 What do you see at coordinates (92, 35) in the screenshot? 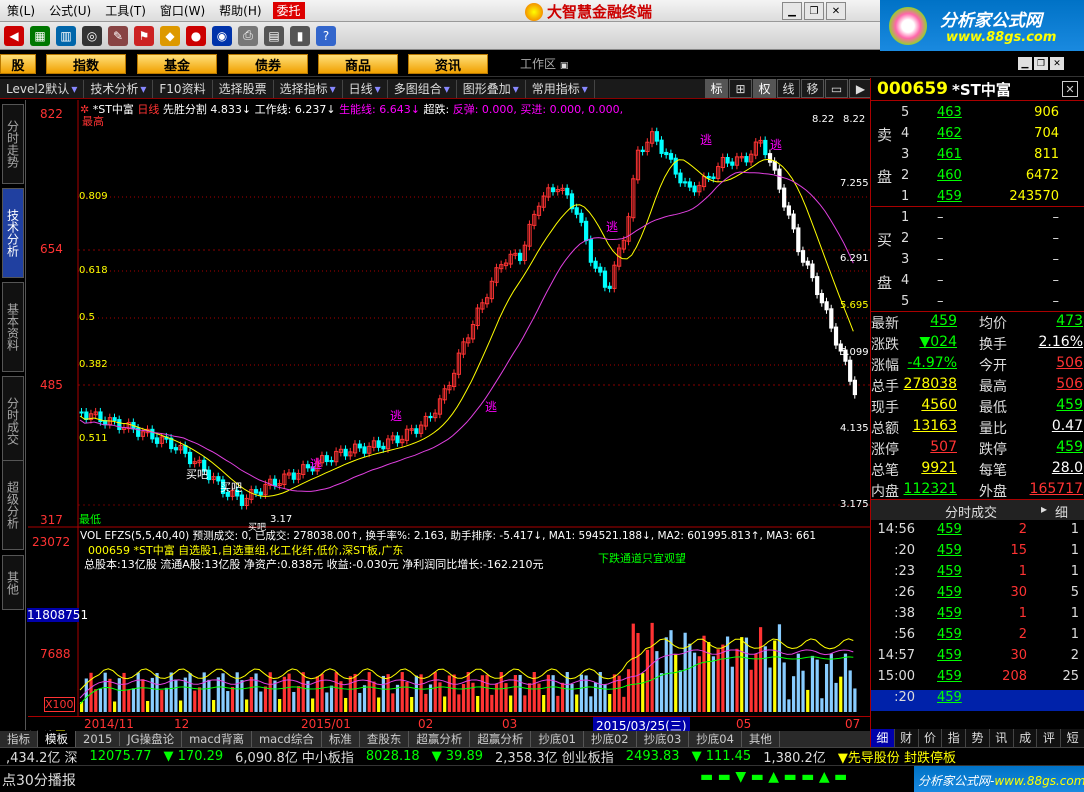
I see `binoculars-icon: ◎` at bounding box center [92, 35].